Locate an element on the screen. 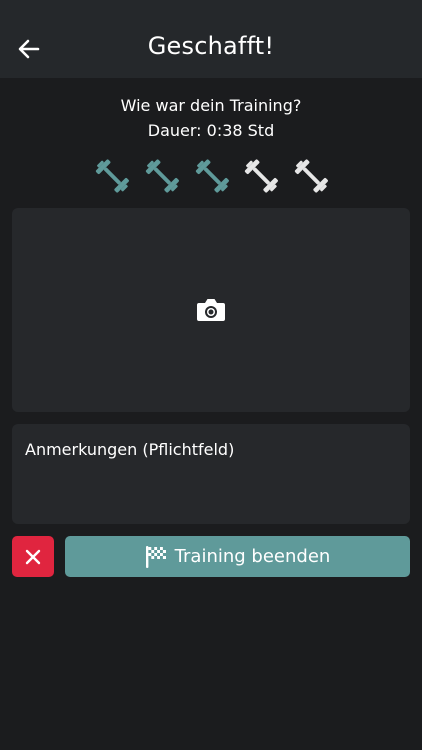 The width and height of the screenshot is (422, 750). checkered-flag-icon is located at coordinates (155, 556).